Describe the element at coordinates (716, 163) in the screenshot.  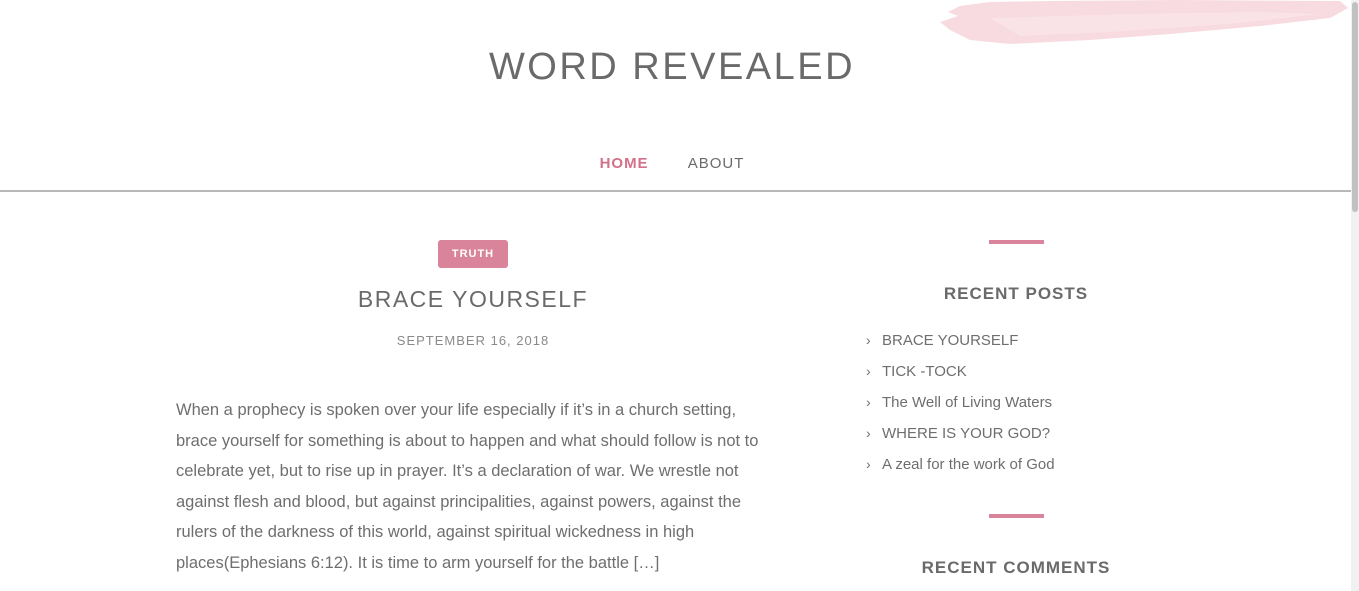
I see `nav-item-about: ABOUT` at that location.